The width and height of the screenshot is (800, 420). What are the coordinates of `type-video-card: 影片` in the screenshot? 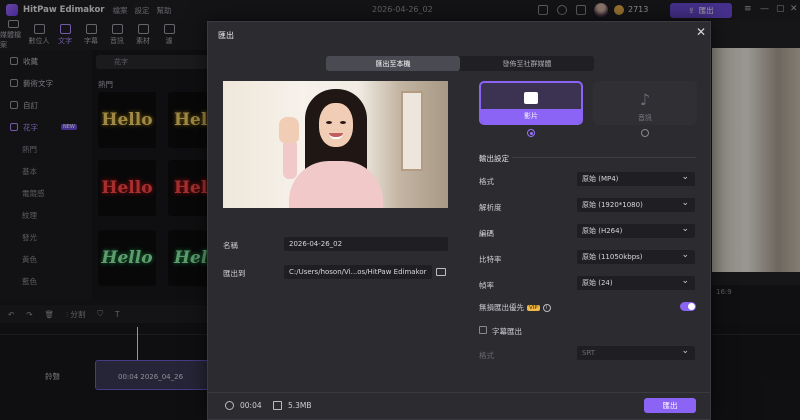 It's located at (531, 103).